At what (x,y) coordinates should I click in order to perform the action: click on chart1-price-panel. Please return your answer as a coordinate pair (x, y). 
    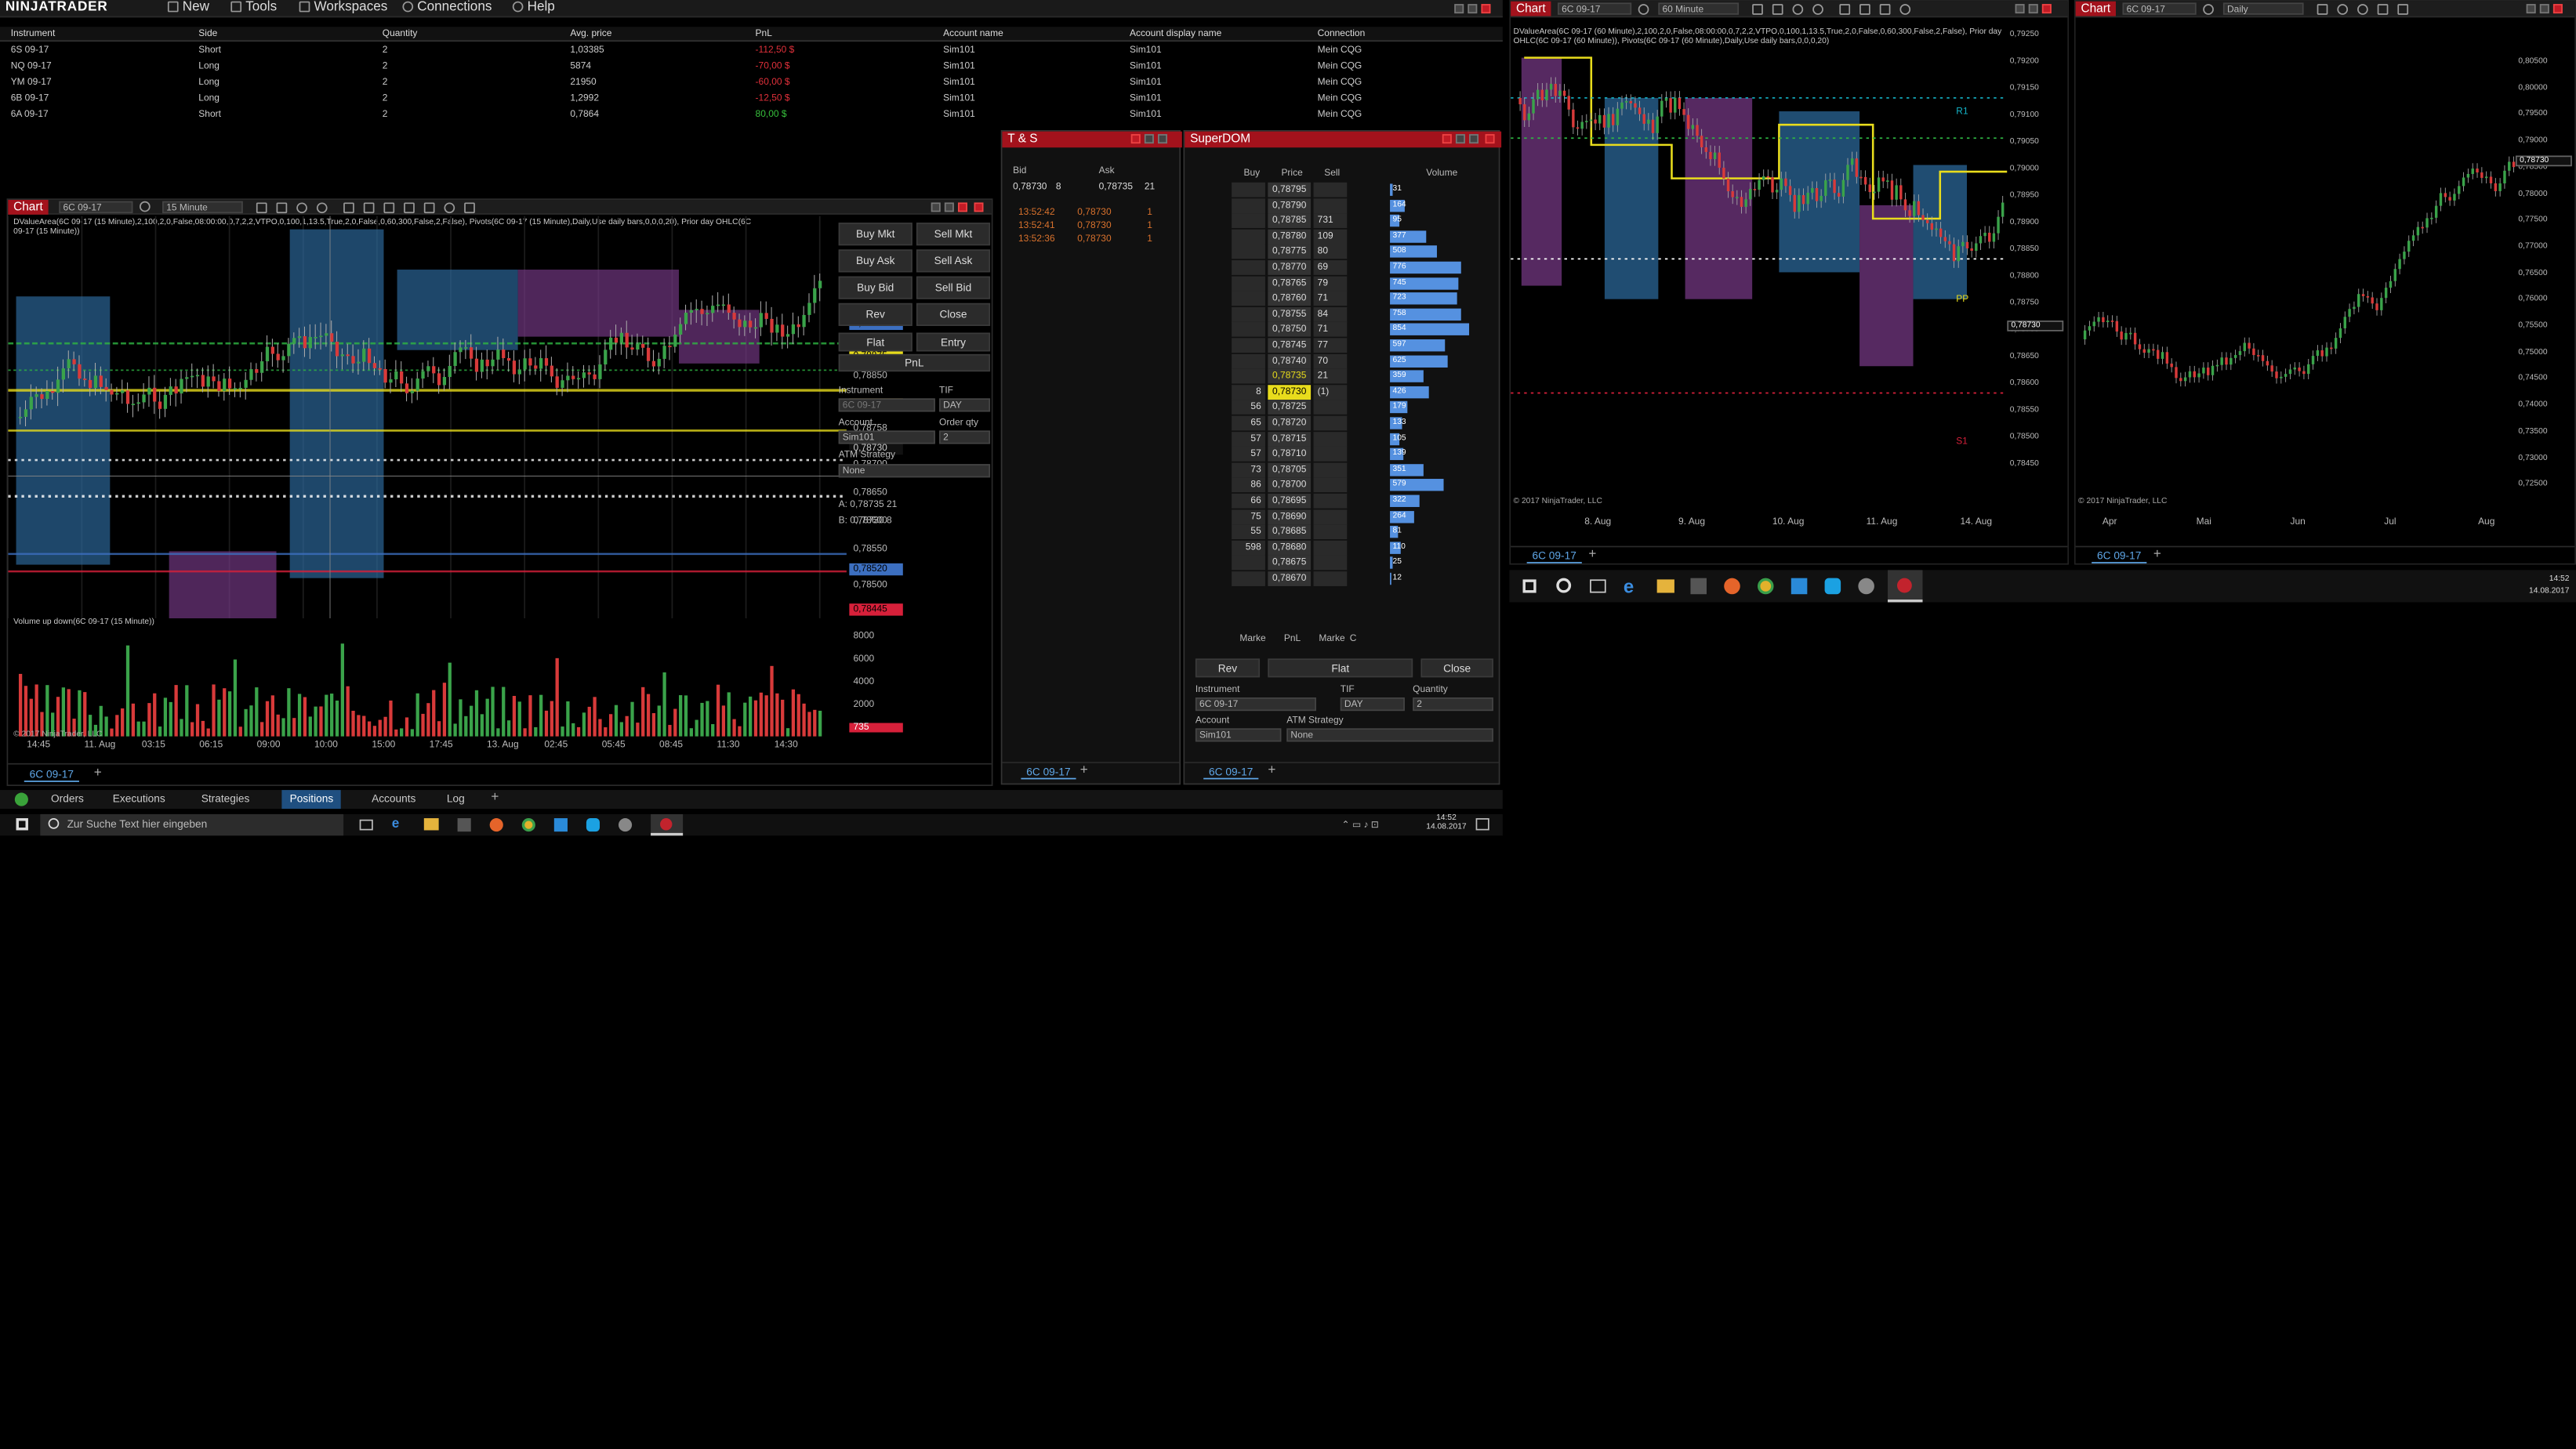
    Looking at the image, I should click on (428, 418).